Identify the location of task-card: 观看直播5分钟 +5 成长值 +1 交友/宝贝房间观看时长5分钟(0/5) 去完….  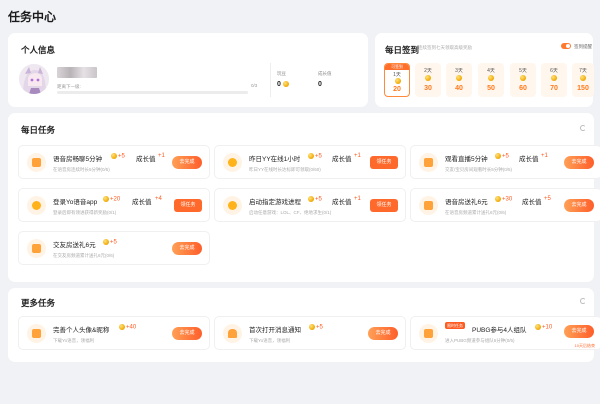
(505, 162).